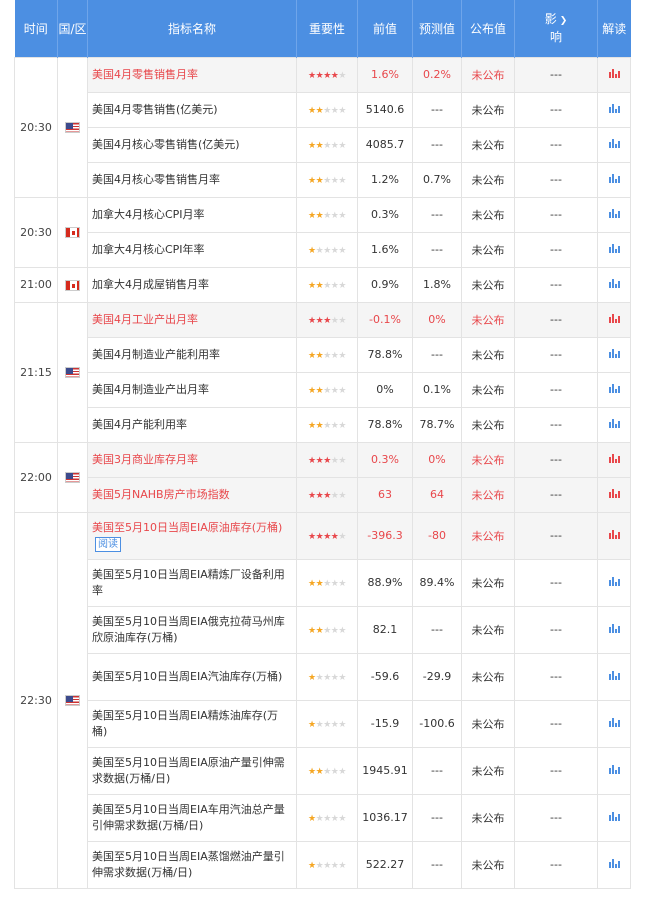 The image size is (651, 900). Describe the element at coordinates (385, 144) in the screenshot. I see `prev-value: 4085.7` at that location.